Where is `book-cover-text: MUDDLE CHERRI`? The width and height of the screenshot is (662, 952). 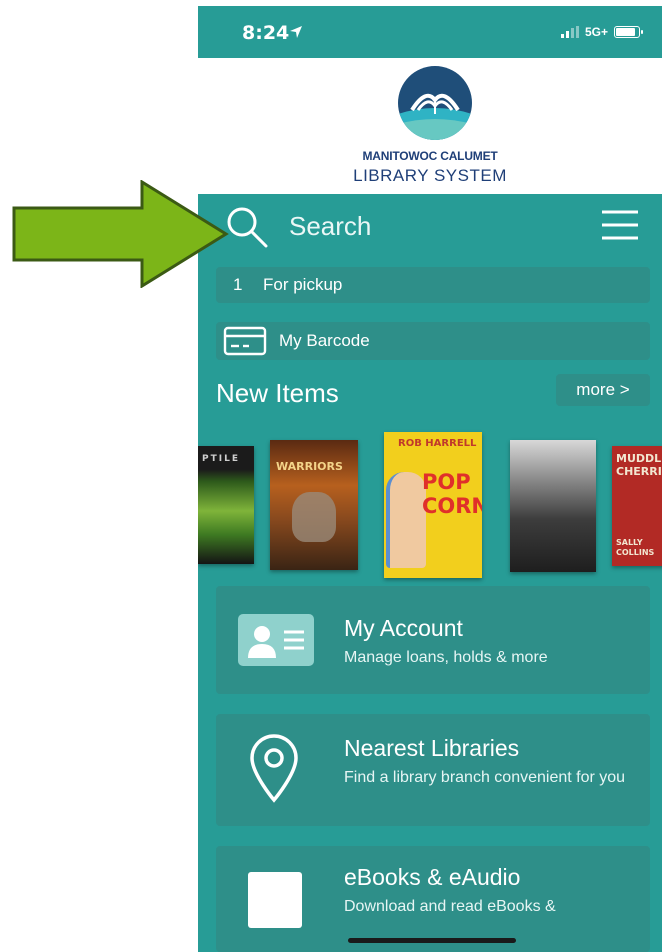
book-cover-text: MUDDLE CHERRI is located at coordinates (639, 465).